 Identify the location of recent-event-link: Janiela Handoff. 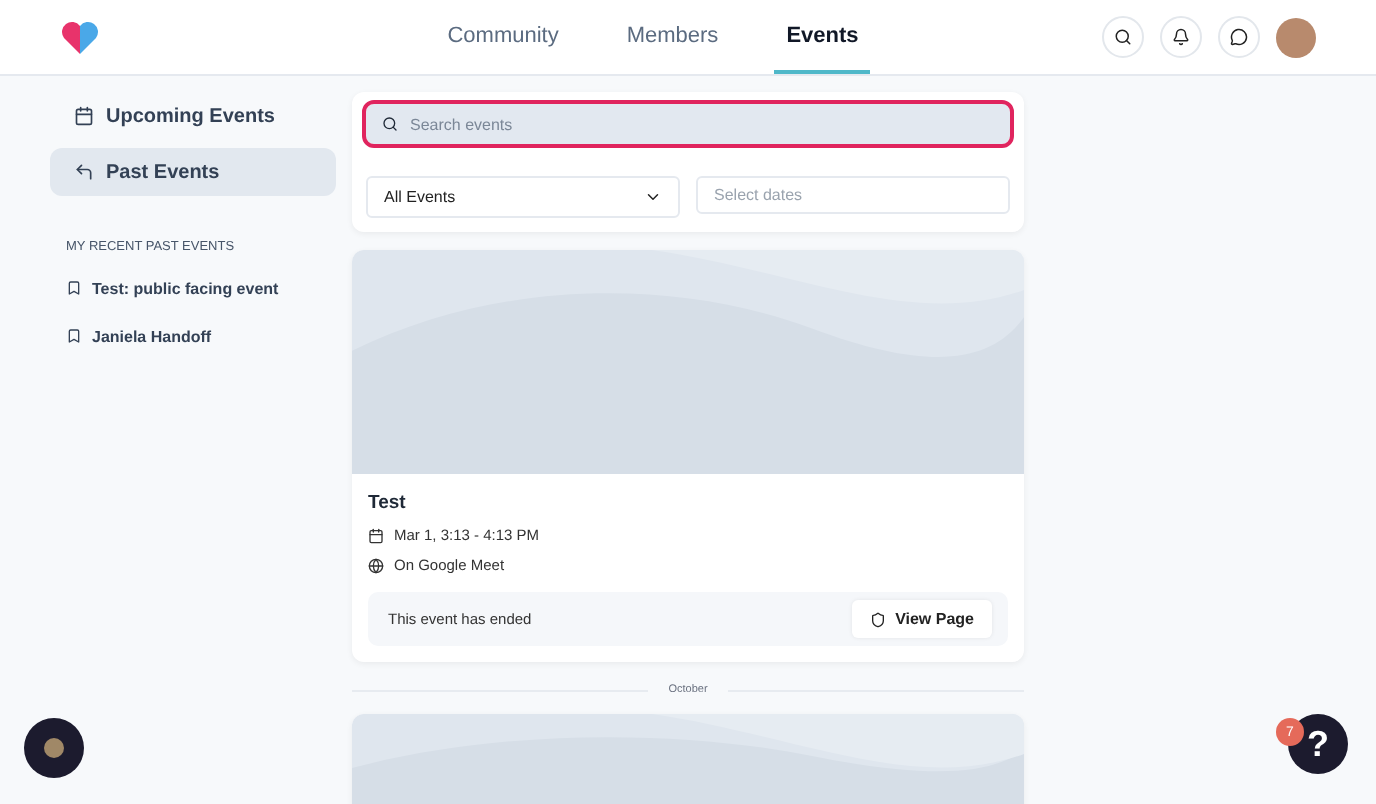
(201, 336).